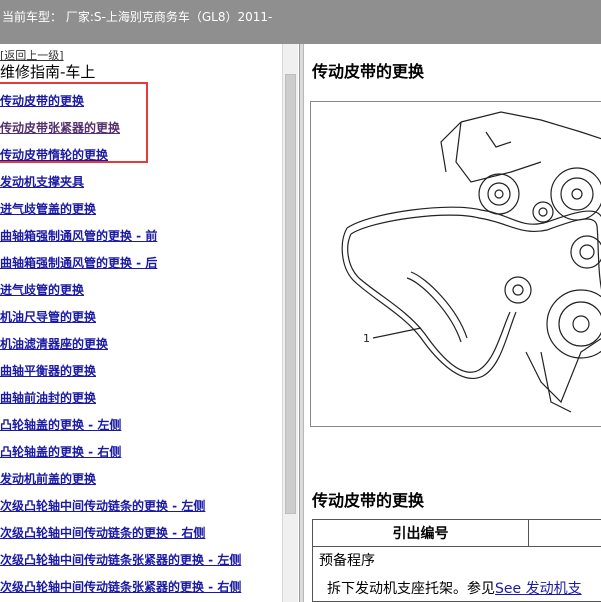  What do you see at coordinates (141, 510) in the screenshot?
I see `nav-link-secondary-chain-left: 次级凸轮轴中间传动链条的更换 - 左侧` at bounding box center [141, 510].